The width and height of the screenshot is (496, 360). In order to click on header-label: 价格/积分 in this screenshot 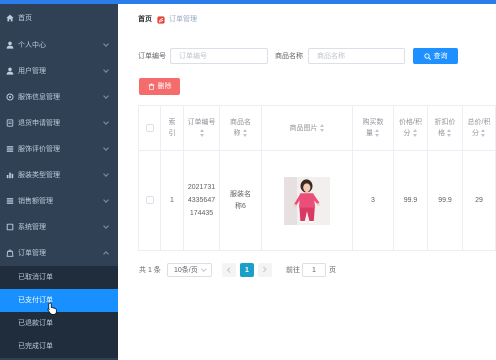, I will do `click(410, 128)`.